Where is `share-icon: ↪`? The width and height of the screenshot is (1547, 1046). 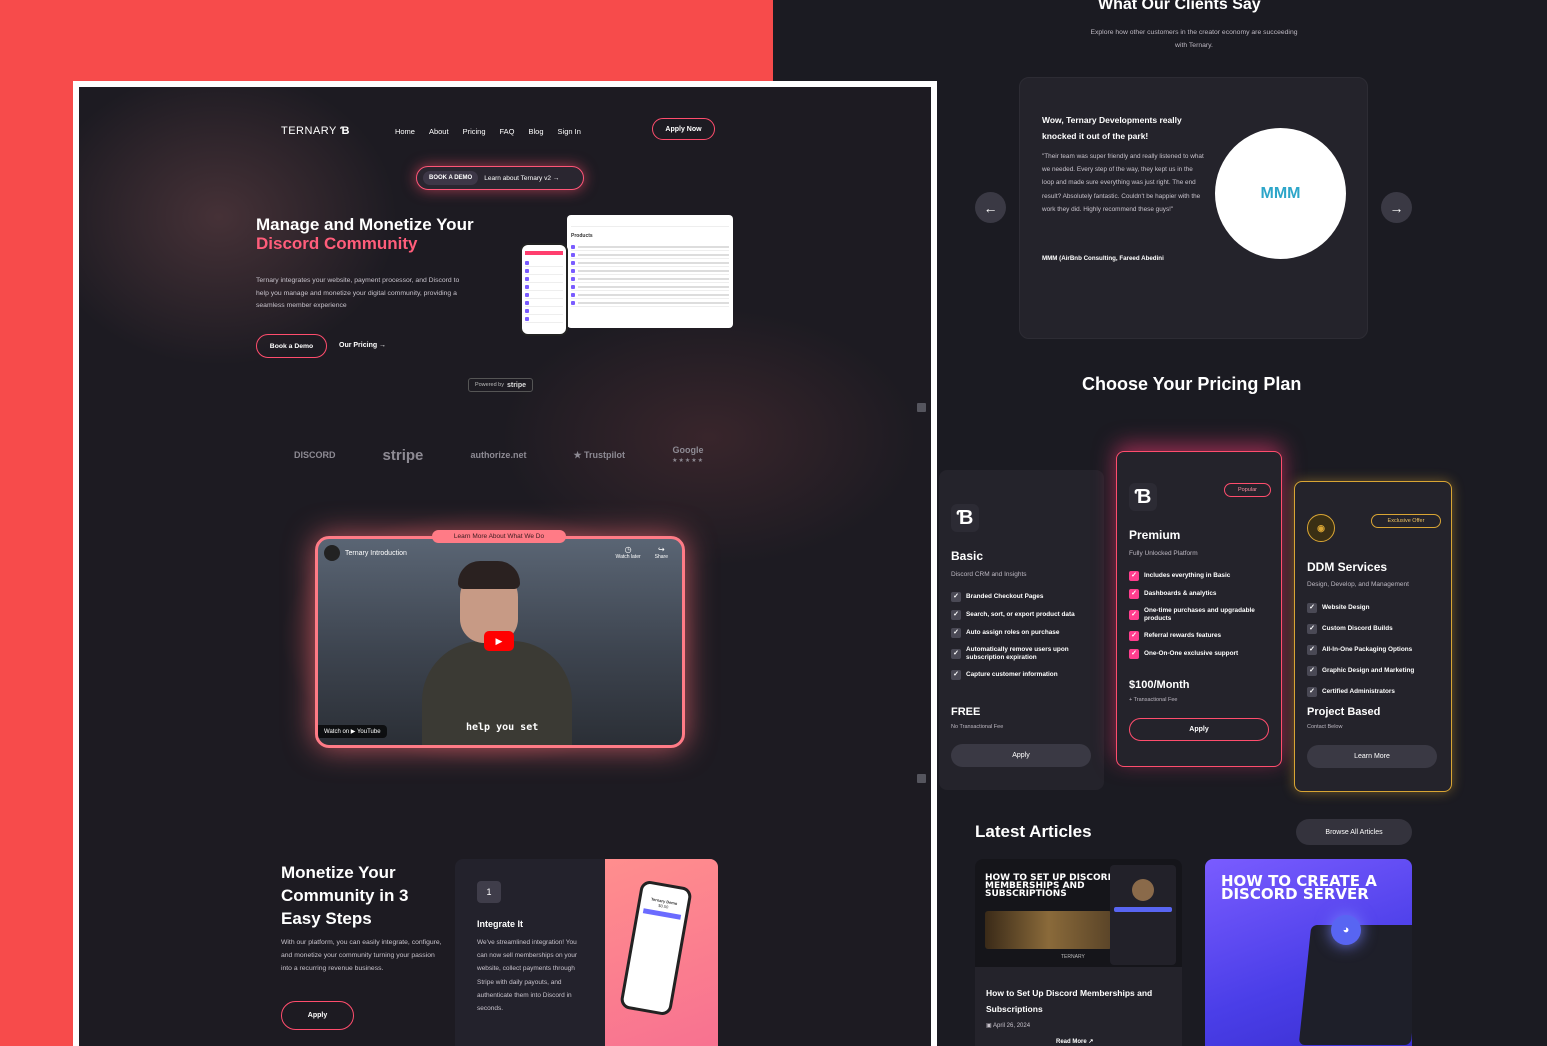 share-icon: ↪ is located at coordinates (661, 549).